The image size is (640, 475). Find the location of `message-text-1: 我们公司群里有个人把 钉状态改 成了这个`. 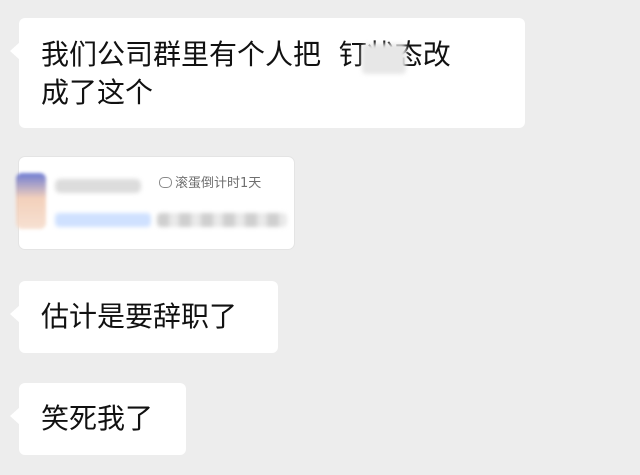

message-text-1: 我们公司群里有个人把 钉状态改 成了这个 is located at coordinates (246, 73).